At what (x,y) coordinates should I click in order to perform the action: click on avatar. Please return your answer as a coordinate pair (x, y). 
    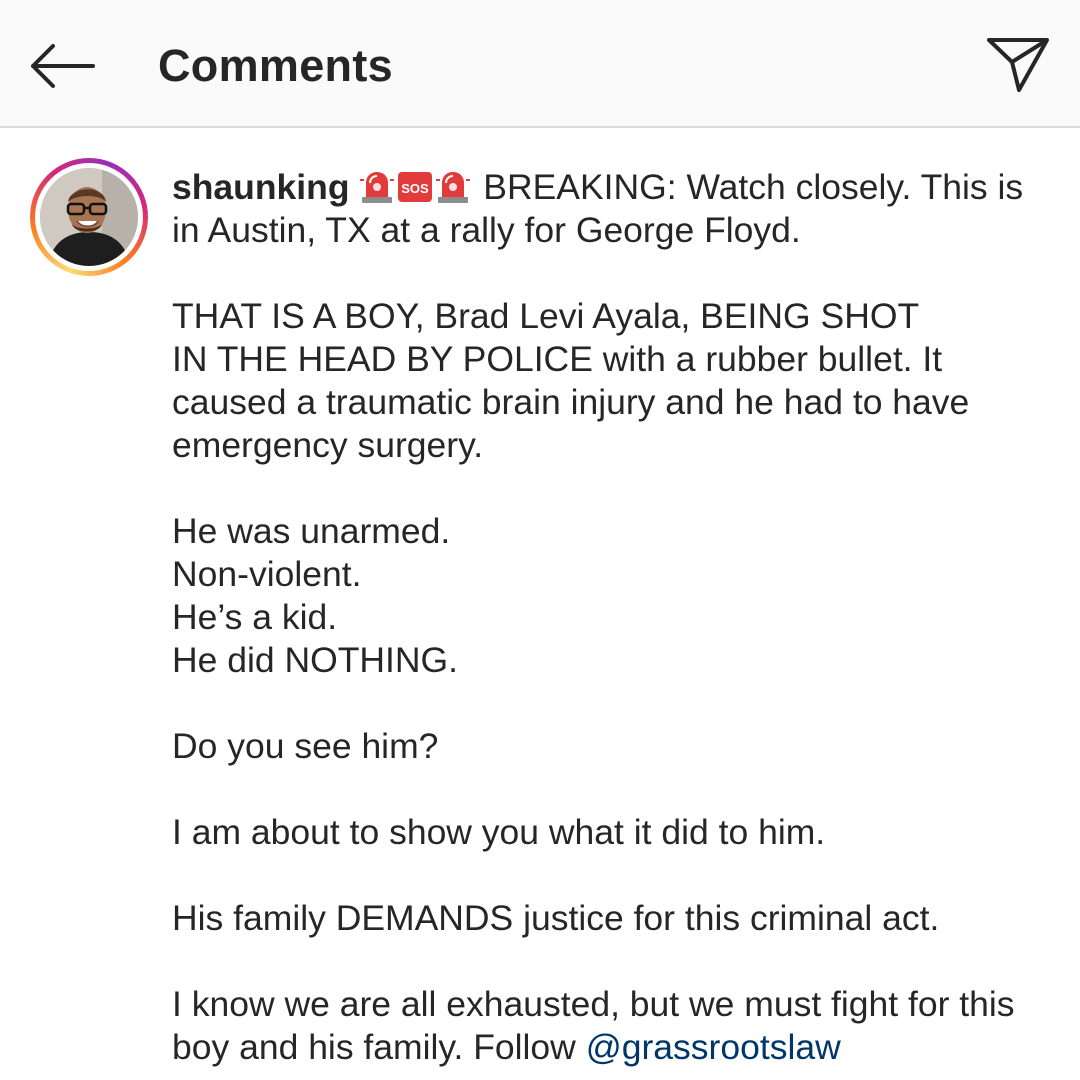
    Looking at the image, I should click on (89, 217).